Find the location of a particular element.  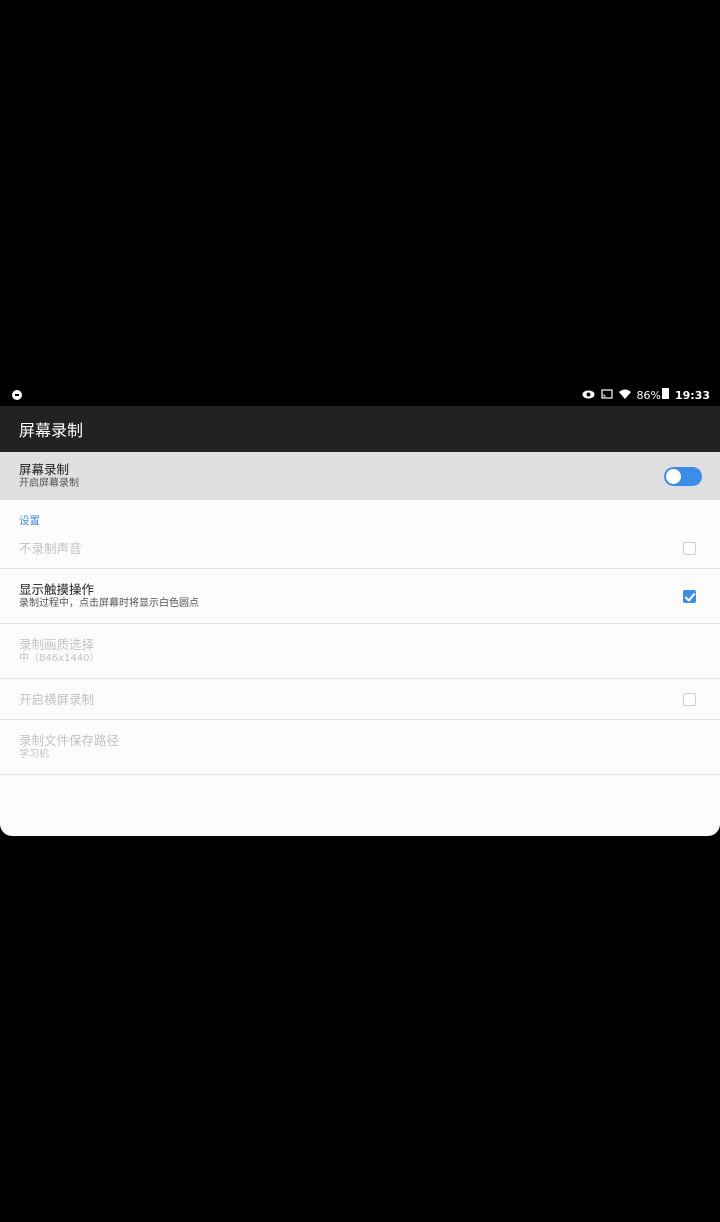

app-bar: 屏幕录制 is located at coordinates (360, 429).